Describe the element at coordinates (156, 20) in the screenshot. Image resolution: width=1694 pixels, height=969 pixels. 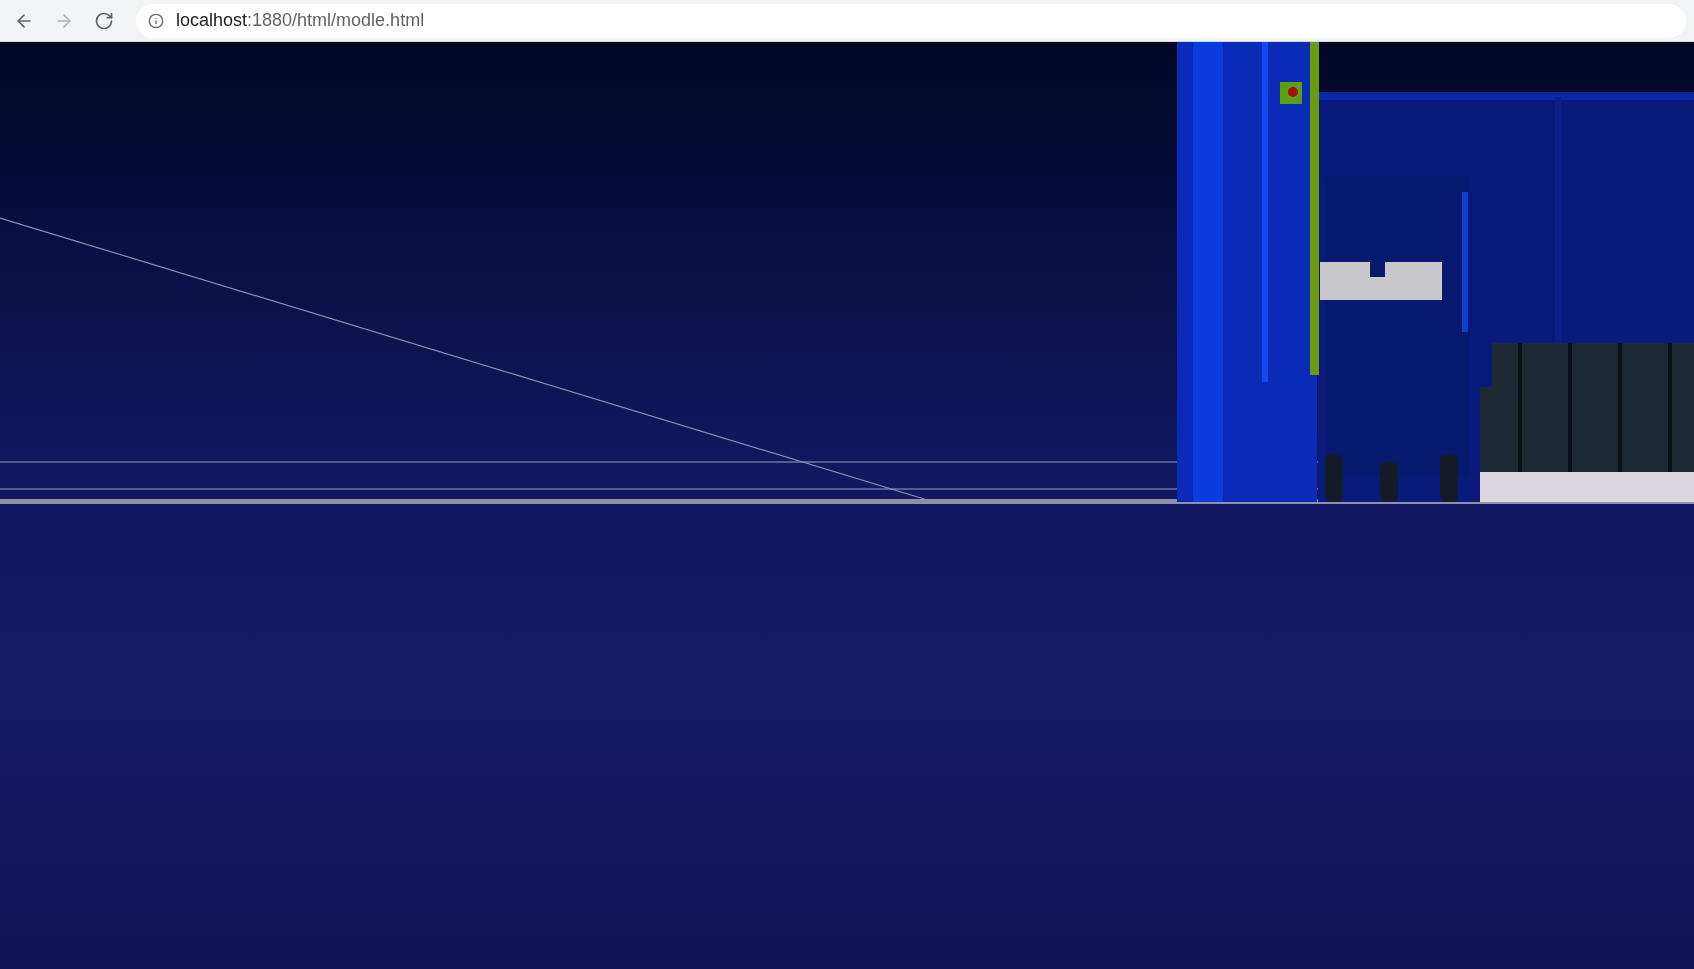
I see `info-icon` at that location.